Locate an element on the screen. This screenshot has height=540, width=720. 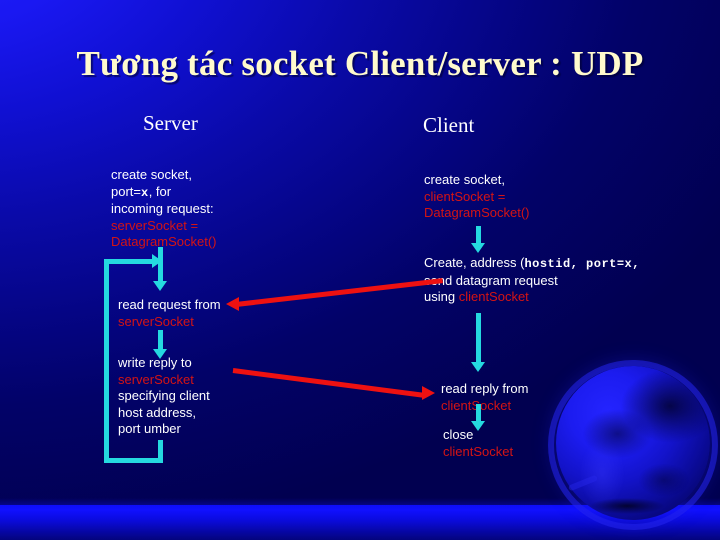
client-close-socket-block: close clientSocket is located at coordinates (528, 443).